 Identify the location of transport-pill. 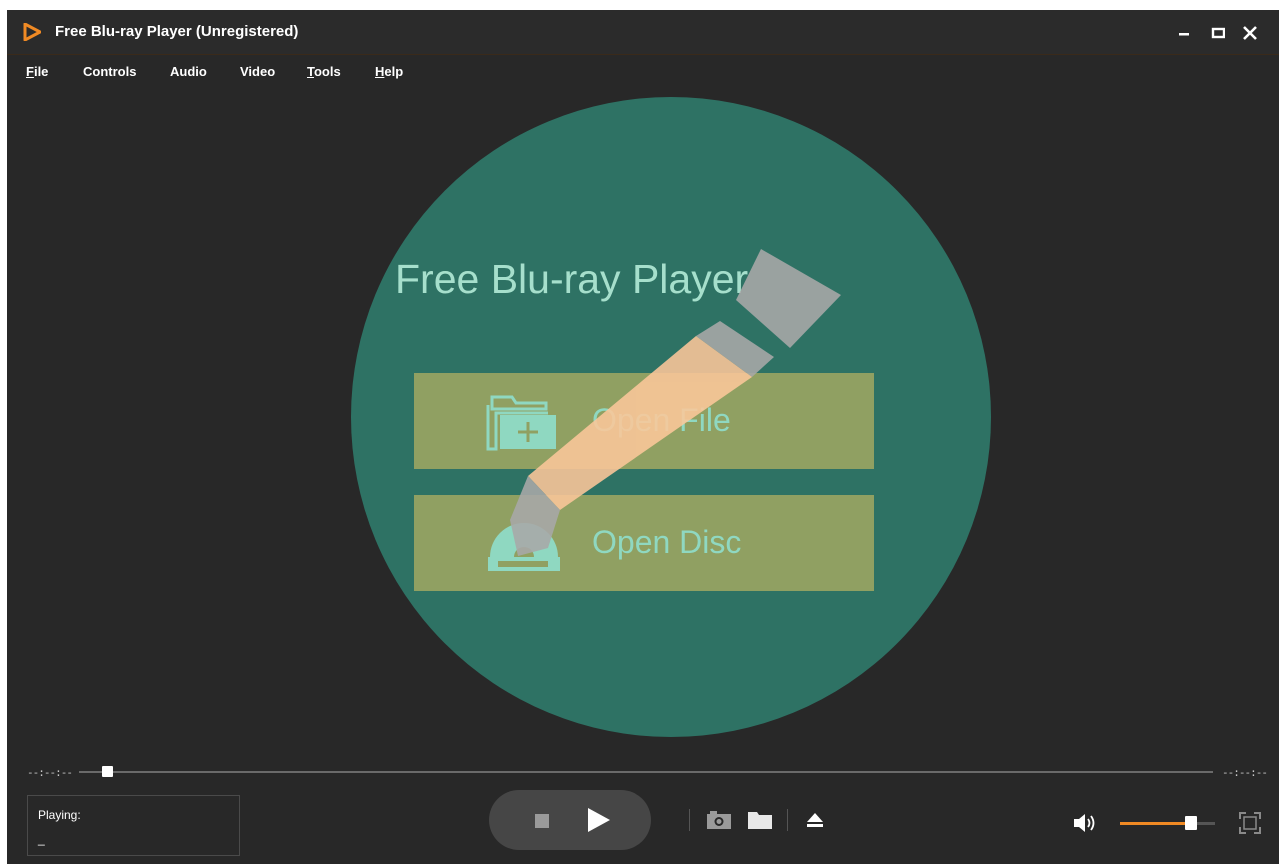
(570, 820).